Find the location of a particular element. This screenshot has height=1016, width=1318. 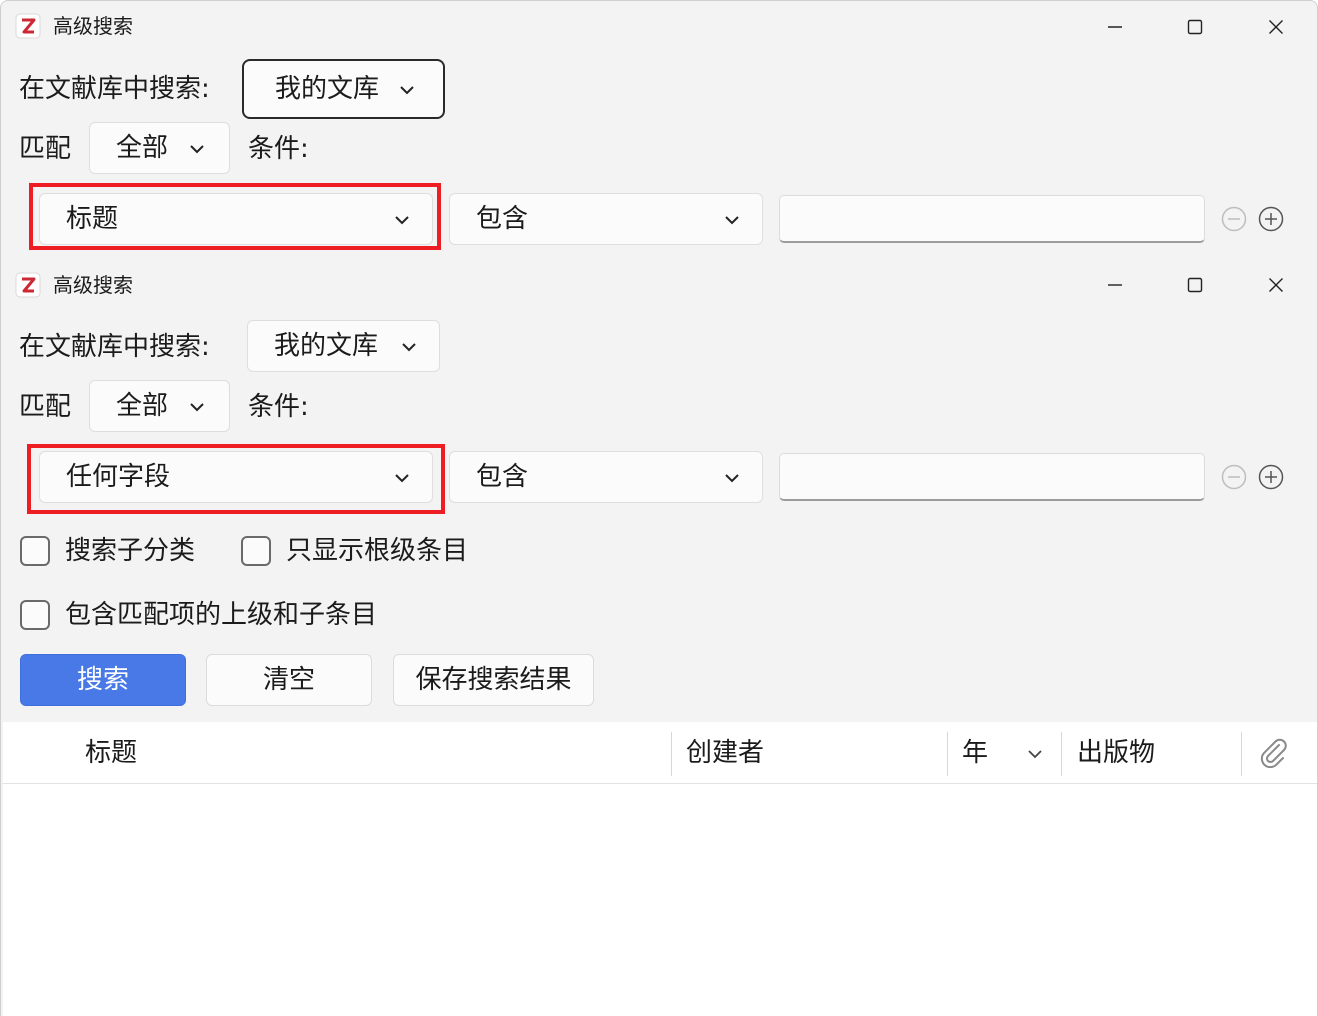

results-column-header: 标题 创建者 年 出版物 is located at coordinates (660, 753).